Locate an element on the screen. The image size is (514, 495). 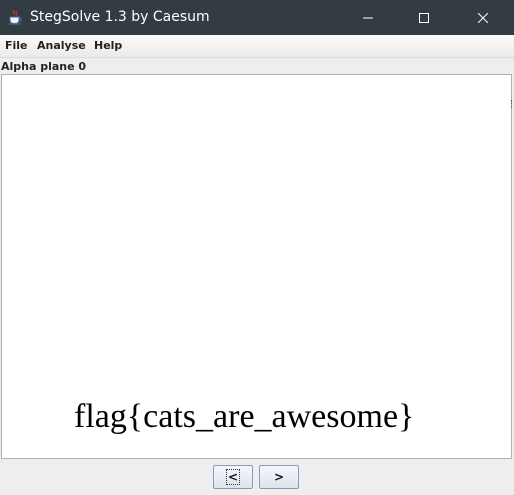
window-title: StegSolve 1.3 by Caesum is located at coordinates (120, 17).